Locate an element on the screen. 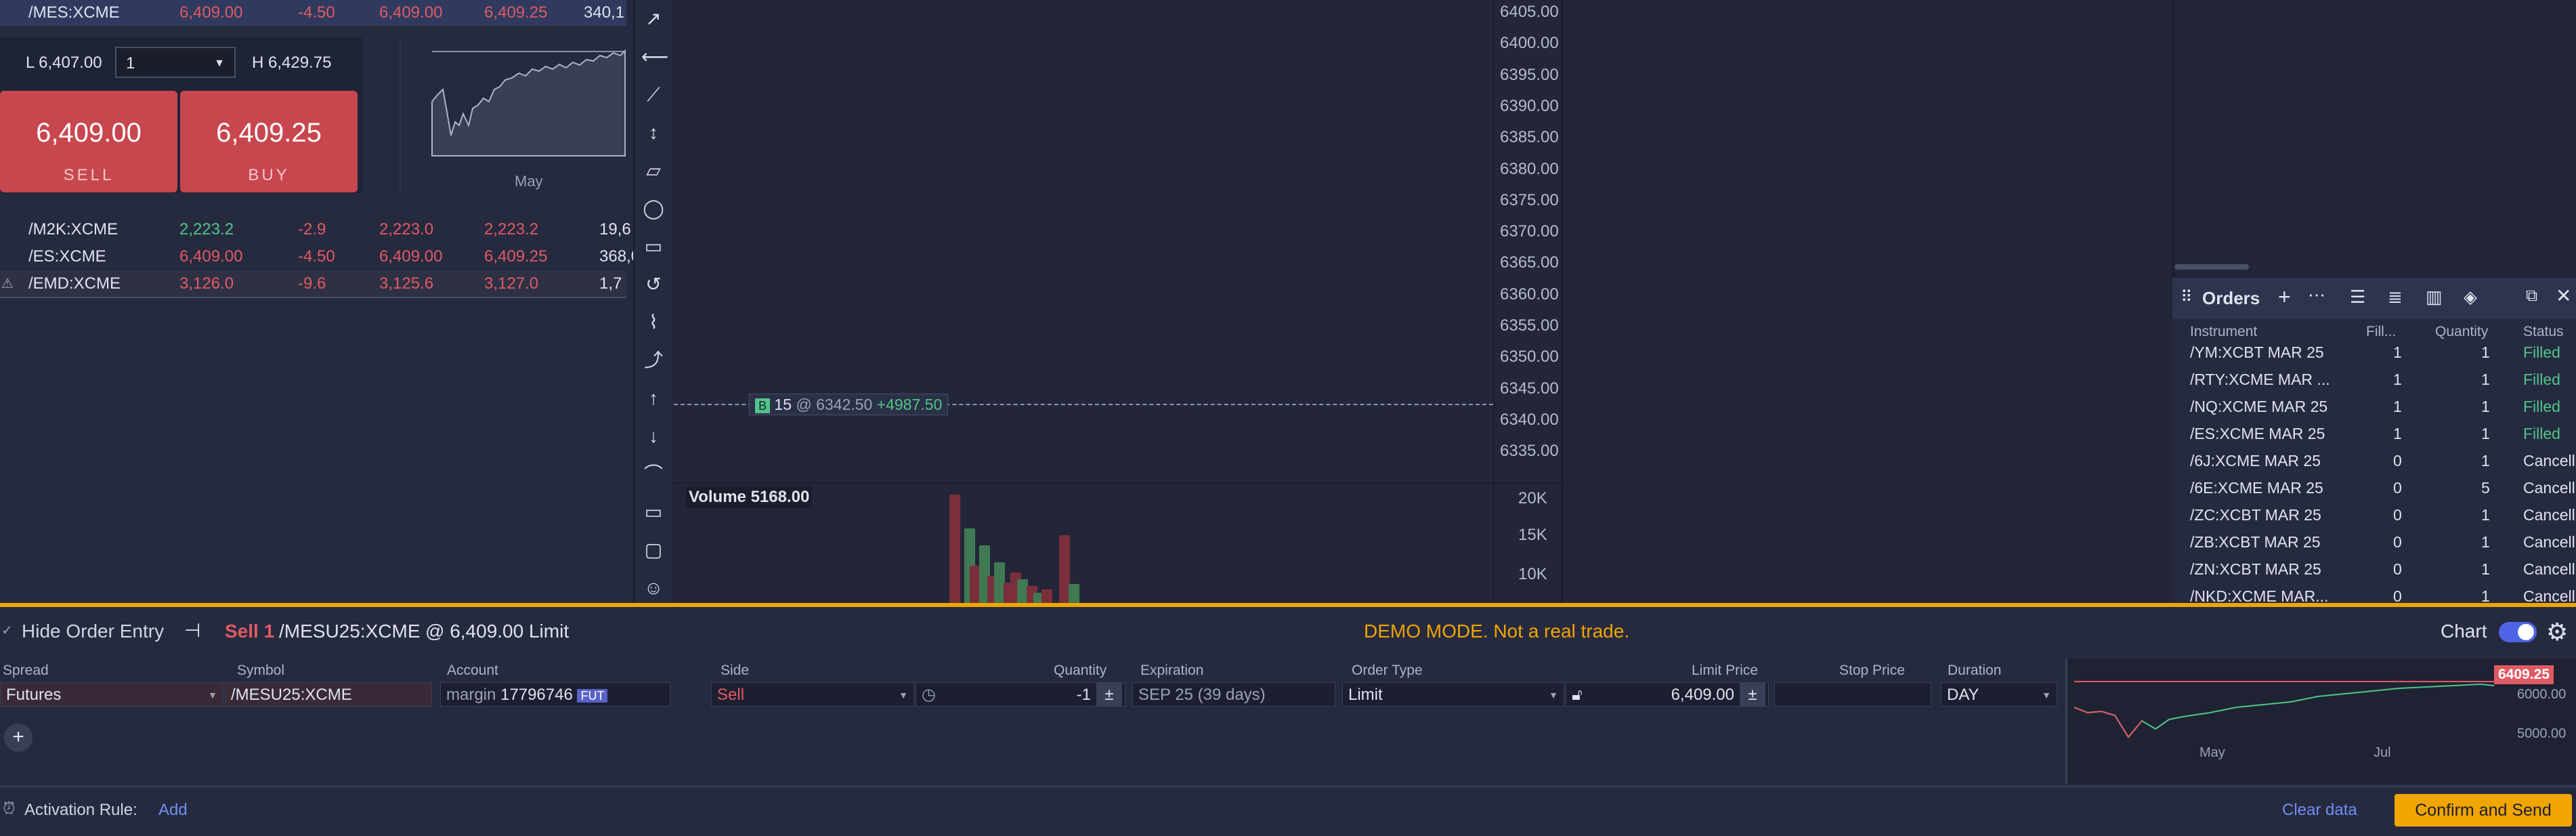  trend-line-icon: ⟋ is located at coordinates (653, 95).